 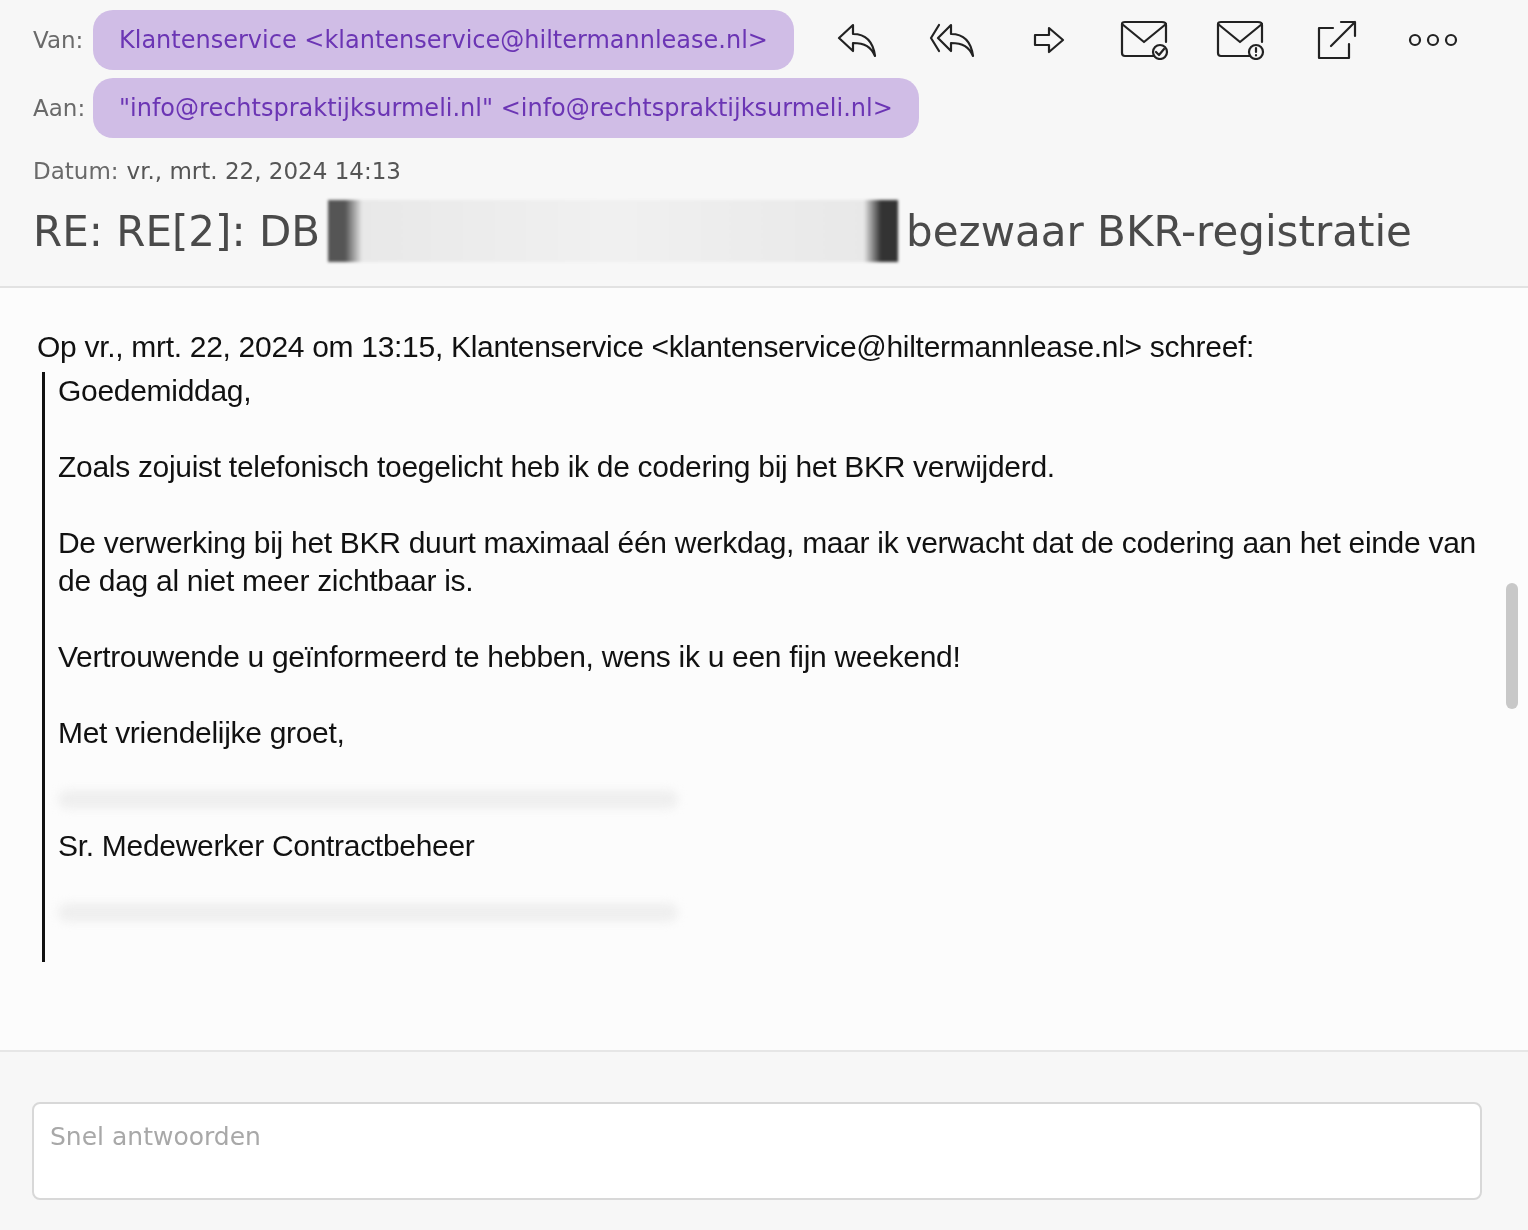 I want to click on reply-all-icon, so click(x=952, y=40).